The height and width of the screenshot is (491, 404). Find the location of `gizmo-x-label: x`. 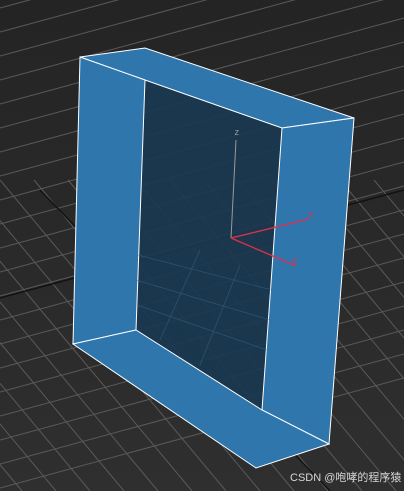

gizmo-x-label: x is located at coordinates (311, 215).